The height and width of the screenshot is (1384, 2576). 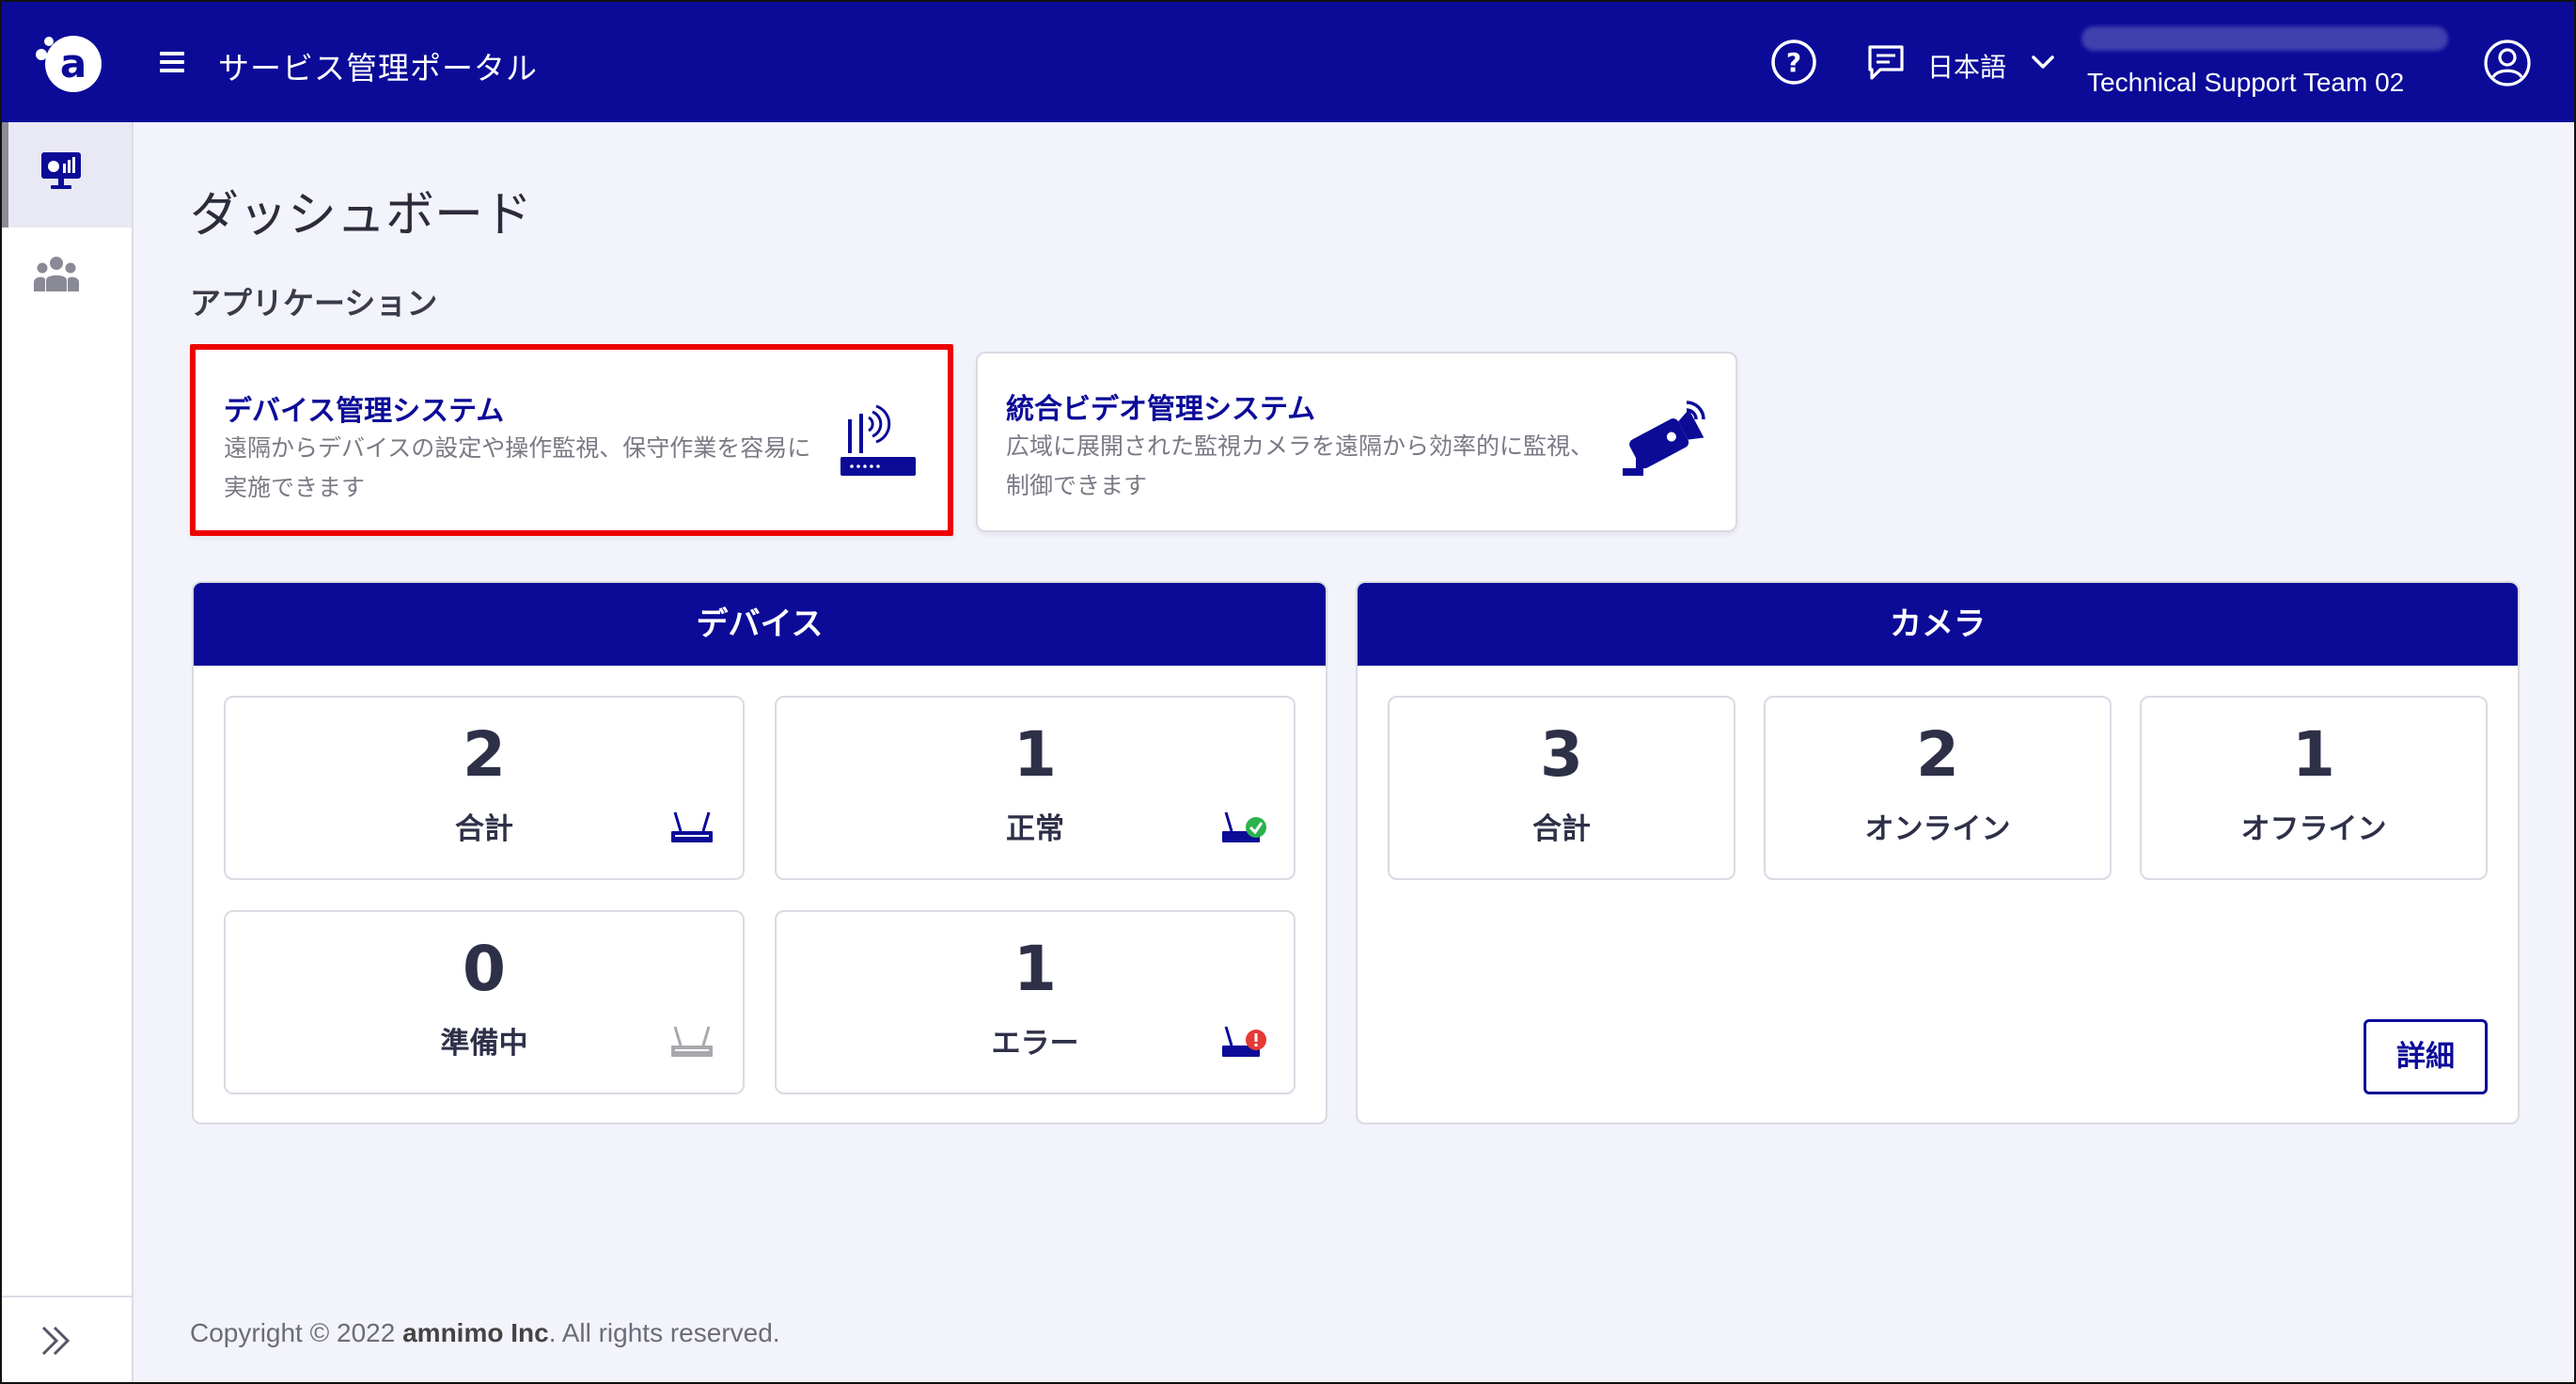 What do you see at coordinates (362, 215) in the screenshot?
I see `page-title: ダッシュボード` at bounding box center [362, 215].